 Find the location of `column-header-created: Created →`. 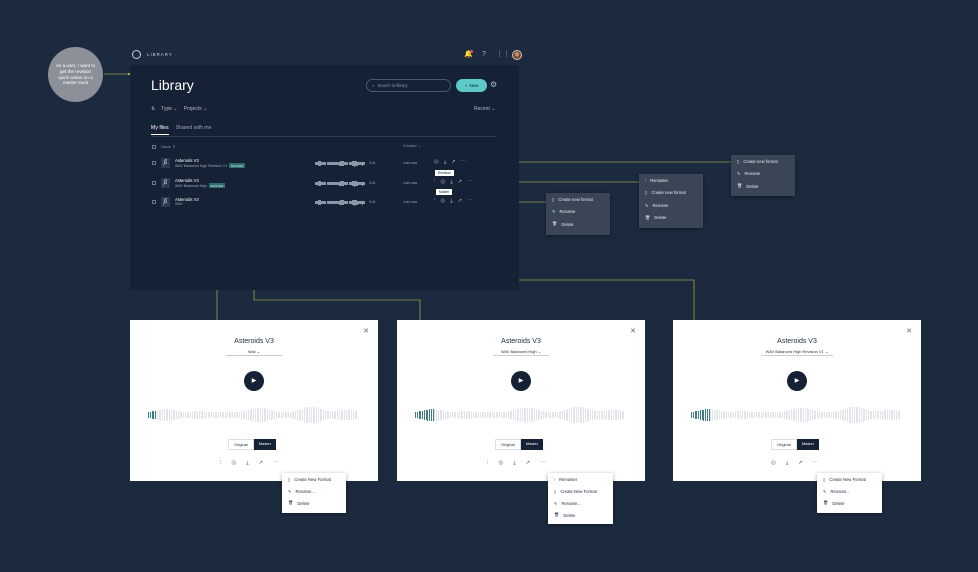

column-header-created: Created → is located at coordinates (412, 146).